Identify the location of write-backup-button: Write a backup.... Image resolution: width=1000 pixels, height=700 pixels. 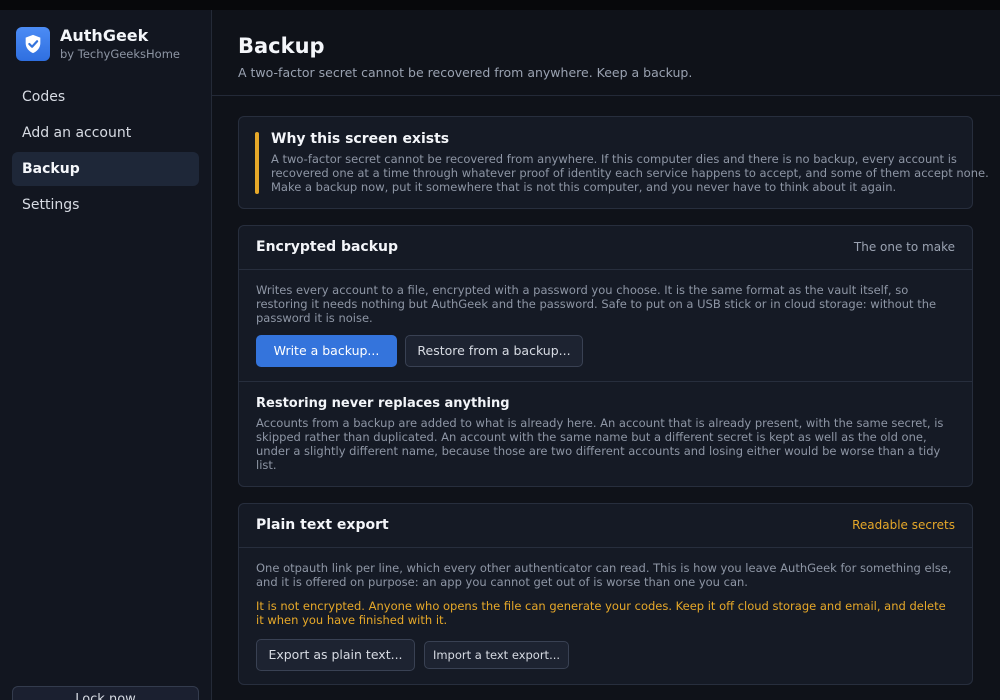
(326, 351).